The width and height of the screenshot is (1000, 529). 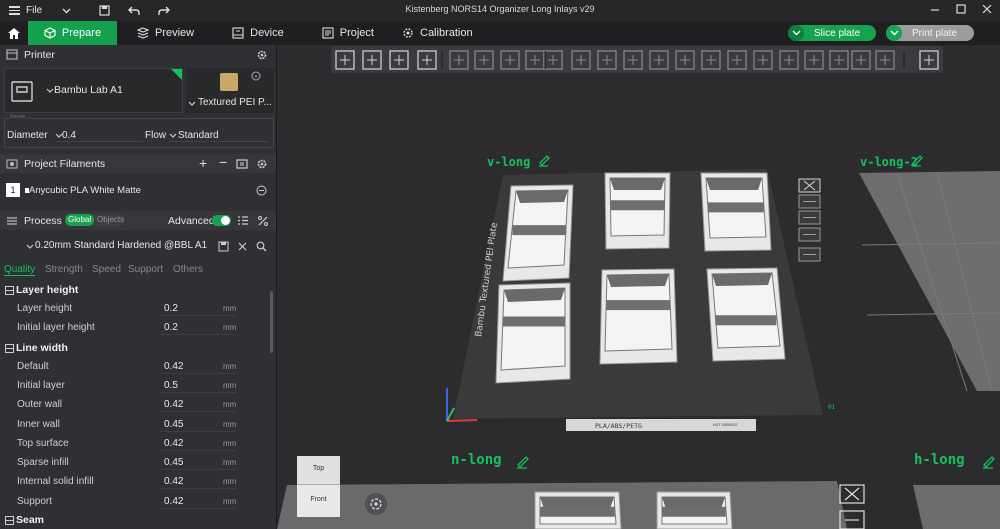 I want to click on param-group-header: Seam, so click(x=135, y=520).